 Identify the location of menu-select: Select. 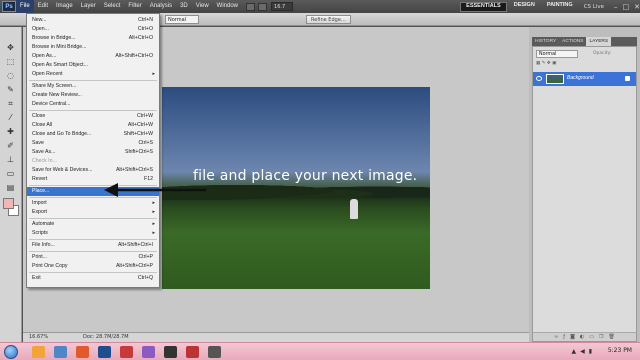
(112, 6).